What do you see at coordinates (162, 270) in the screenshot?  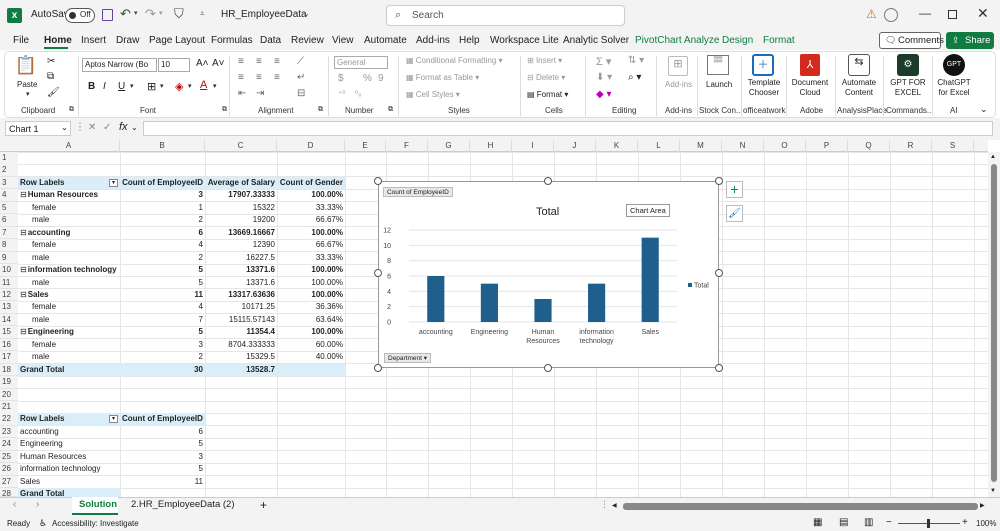 I see `pivot-count-cell: 5` at bounding box center [162, 270].